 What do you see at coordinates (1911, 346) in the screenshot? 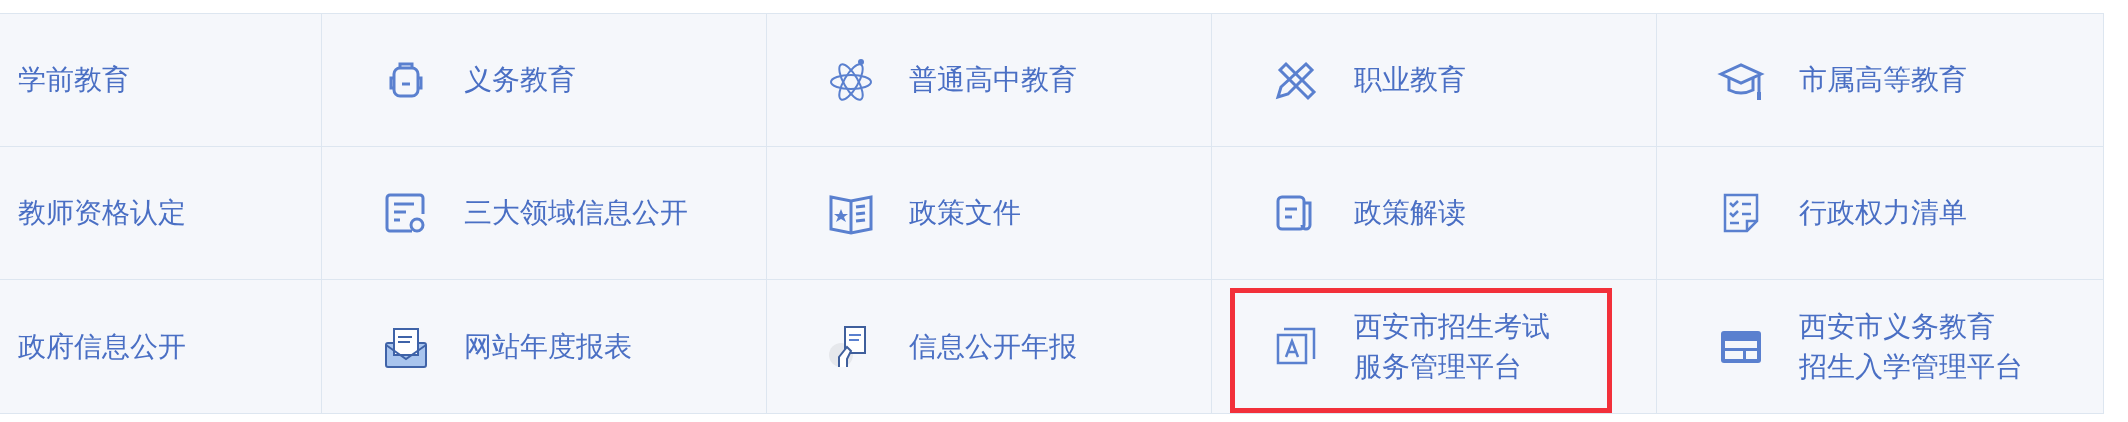
I see `link: 西安市义务教育 招生入学管理平台` at bounding box center [1911, 346].